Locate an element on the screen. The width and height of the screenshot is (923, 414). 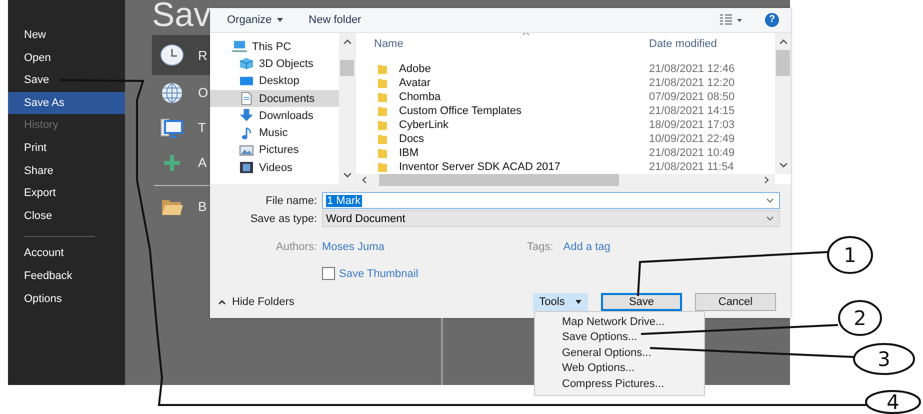
sidebar-item: Open is located at coordinates (66, 58).